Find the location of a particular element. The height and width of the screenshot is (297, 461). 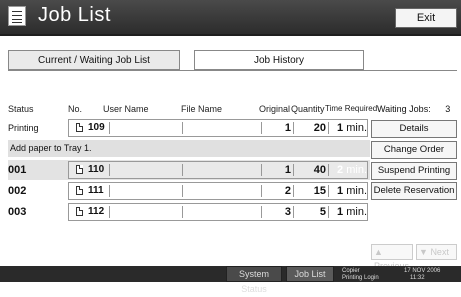

mode-line-2: Printing Login is located at coordinates (360, 278).